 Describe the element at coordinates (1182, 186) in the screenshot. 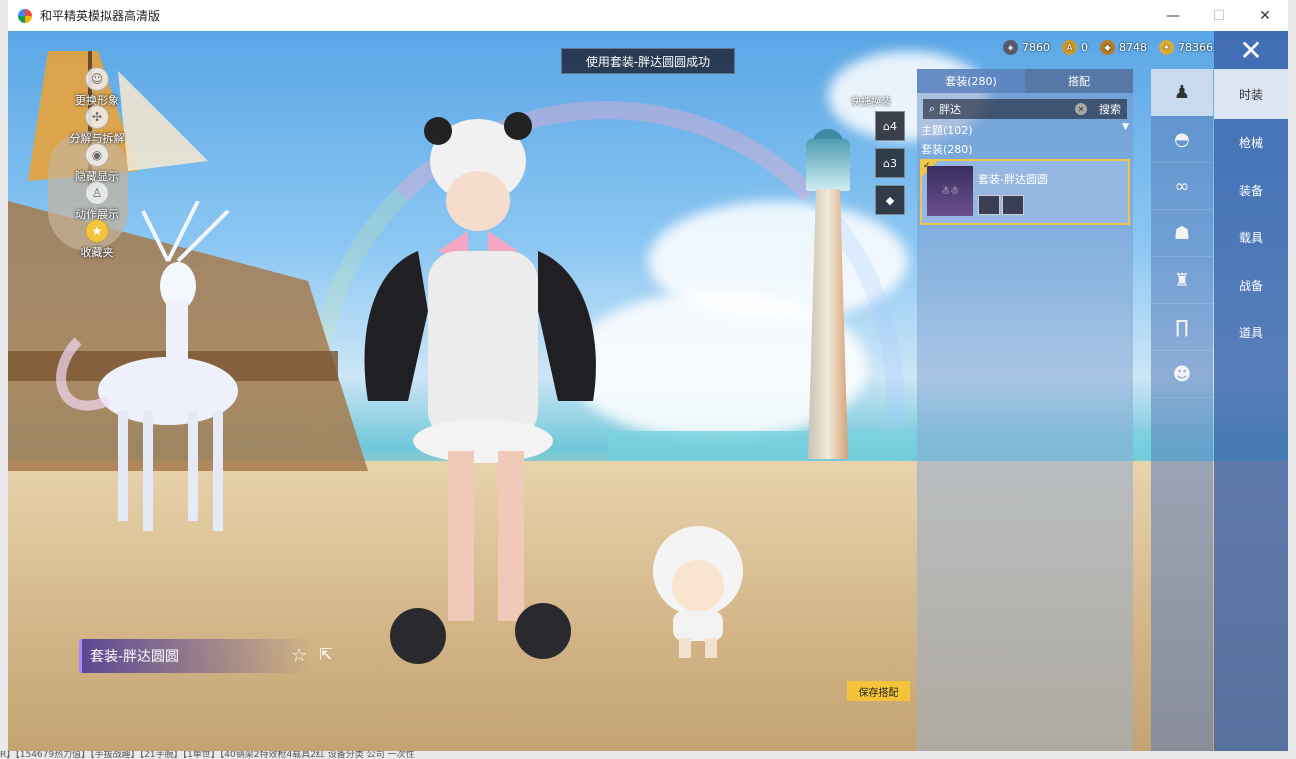

I see `category-glasses-icon: ∞` at that location.